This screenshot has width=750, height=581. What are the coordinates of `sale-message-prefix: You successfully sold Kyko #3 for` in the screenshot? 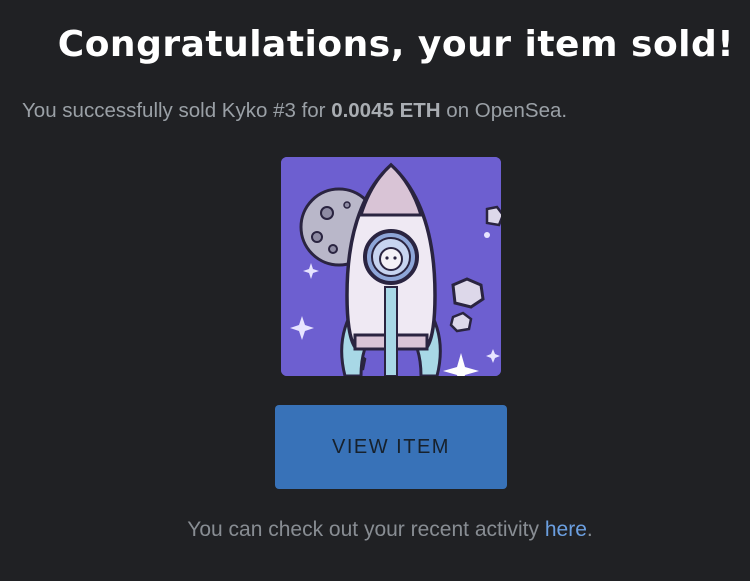 It's located at (177, 110).